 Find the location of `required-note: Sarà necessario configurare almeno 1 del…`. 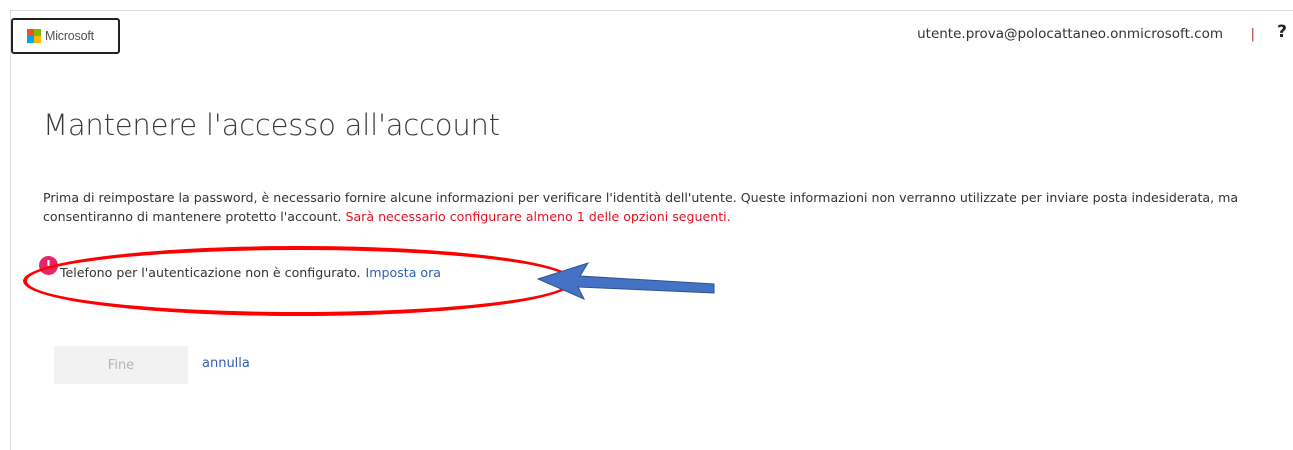

required-note: Sarà necessario configurare almeno 1 del… is located at coordinates (538, 216).